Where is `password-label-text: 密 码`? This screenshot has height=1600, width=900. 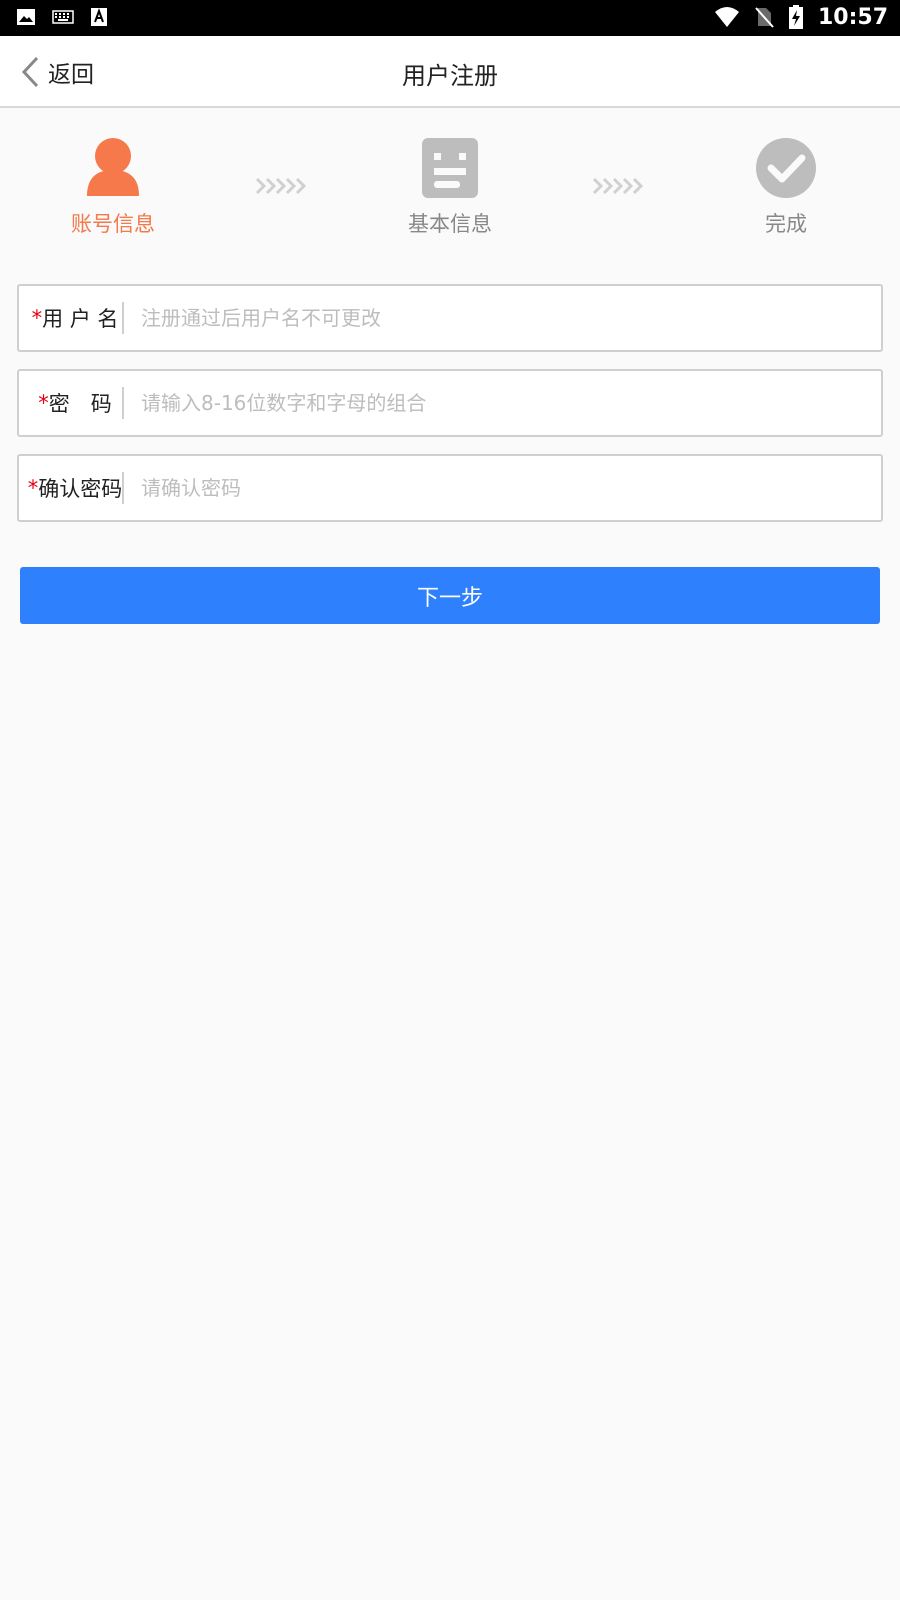 password-label-text: 密 码 is located at coordinates (80, 404).